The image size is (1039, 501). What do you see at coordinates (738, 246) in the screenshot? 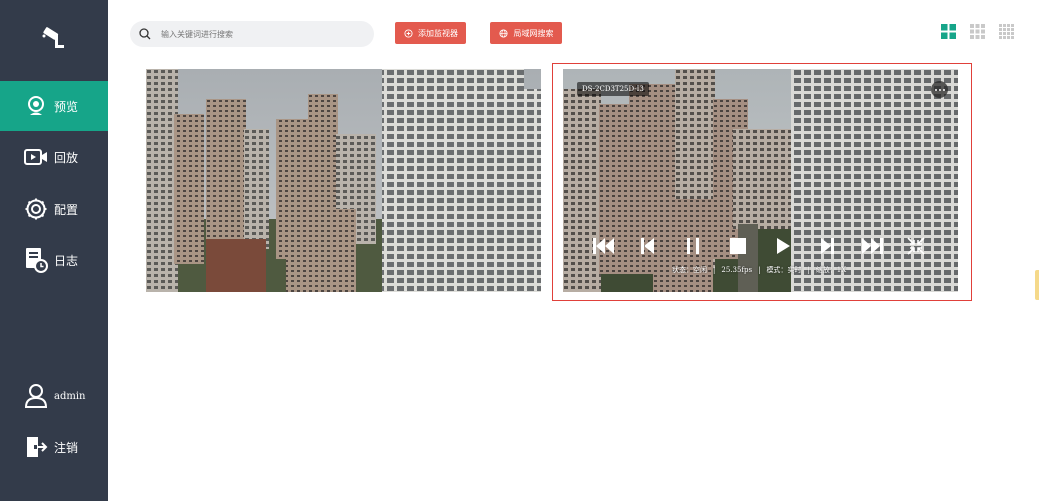
I see `stop-icon` at bounding box center [738, 246].